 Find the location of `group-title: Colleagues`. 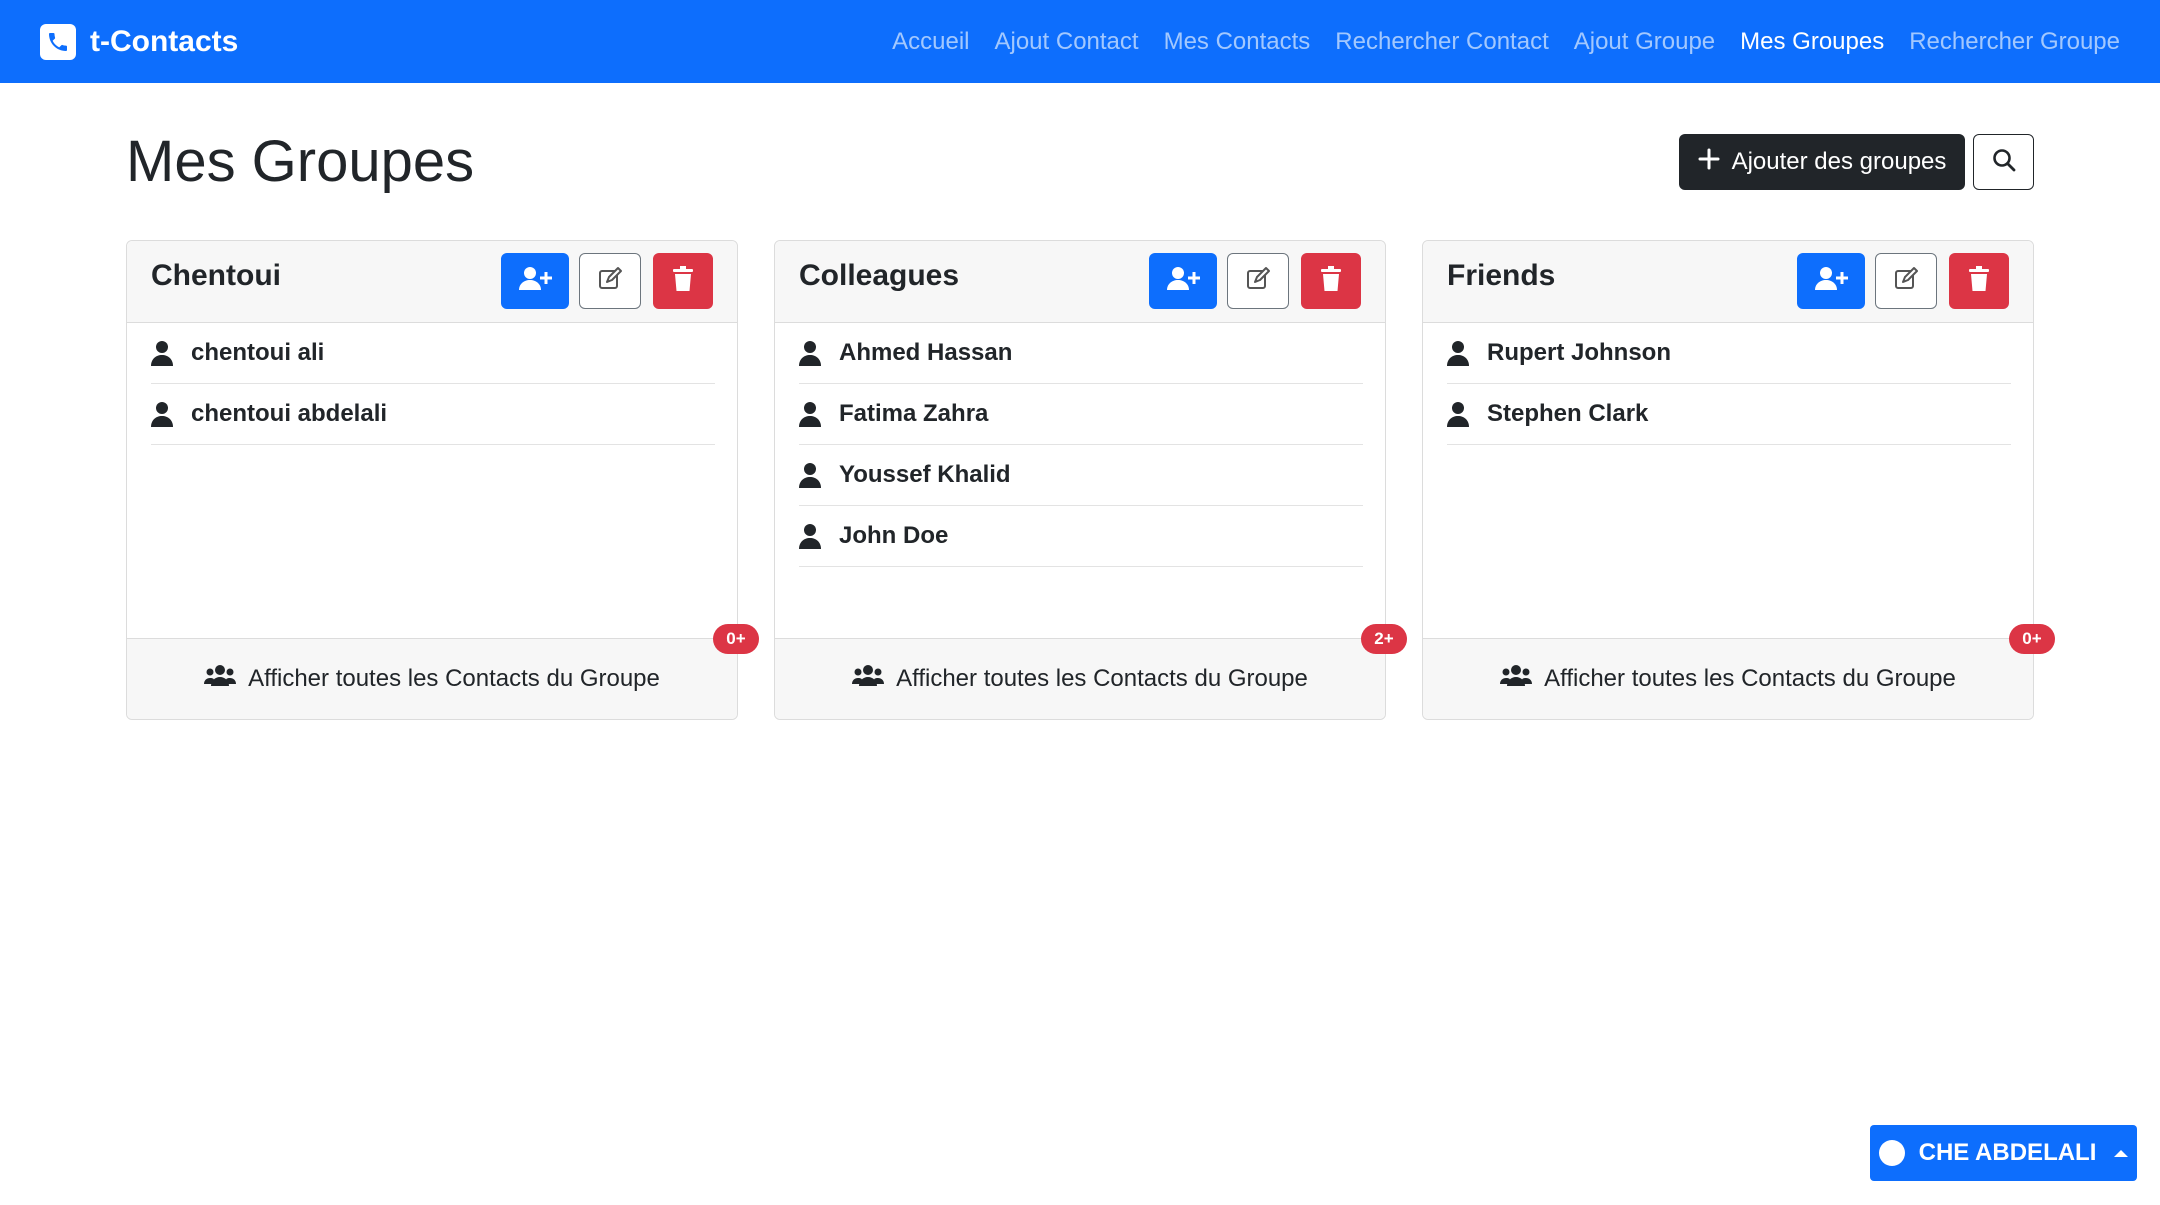

group-title: Colleagues is located at coordinates (879, 275).